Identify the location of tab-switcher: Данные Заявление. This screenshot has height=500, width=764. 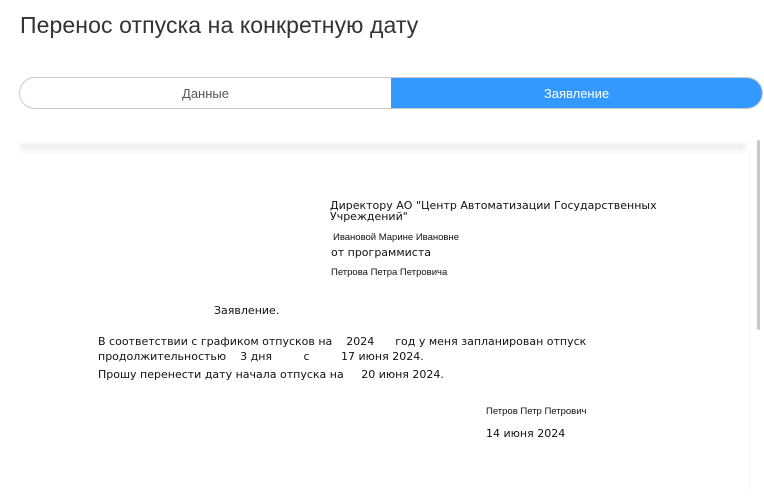
(391, 93).